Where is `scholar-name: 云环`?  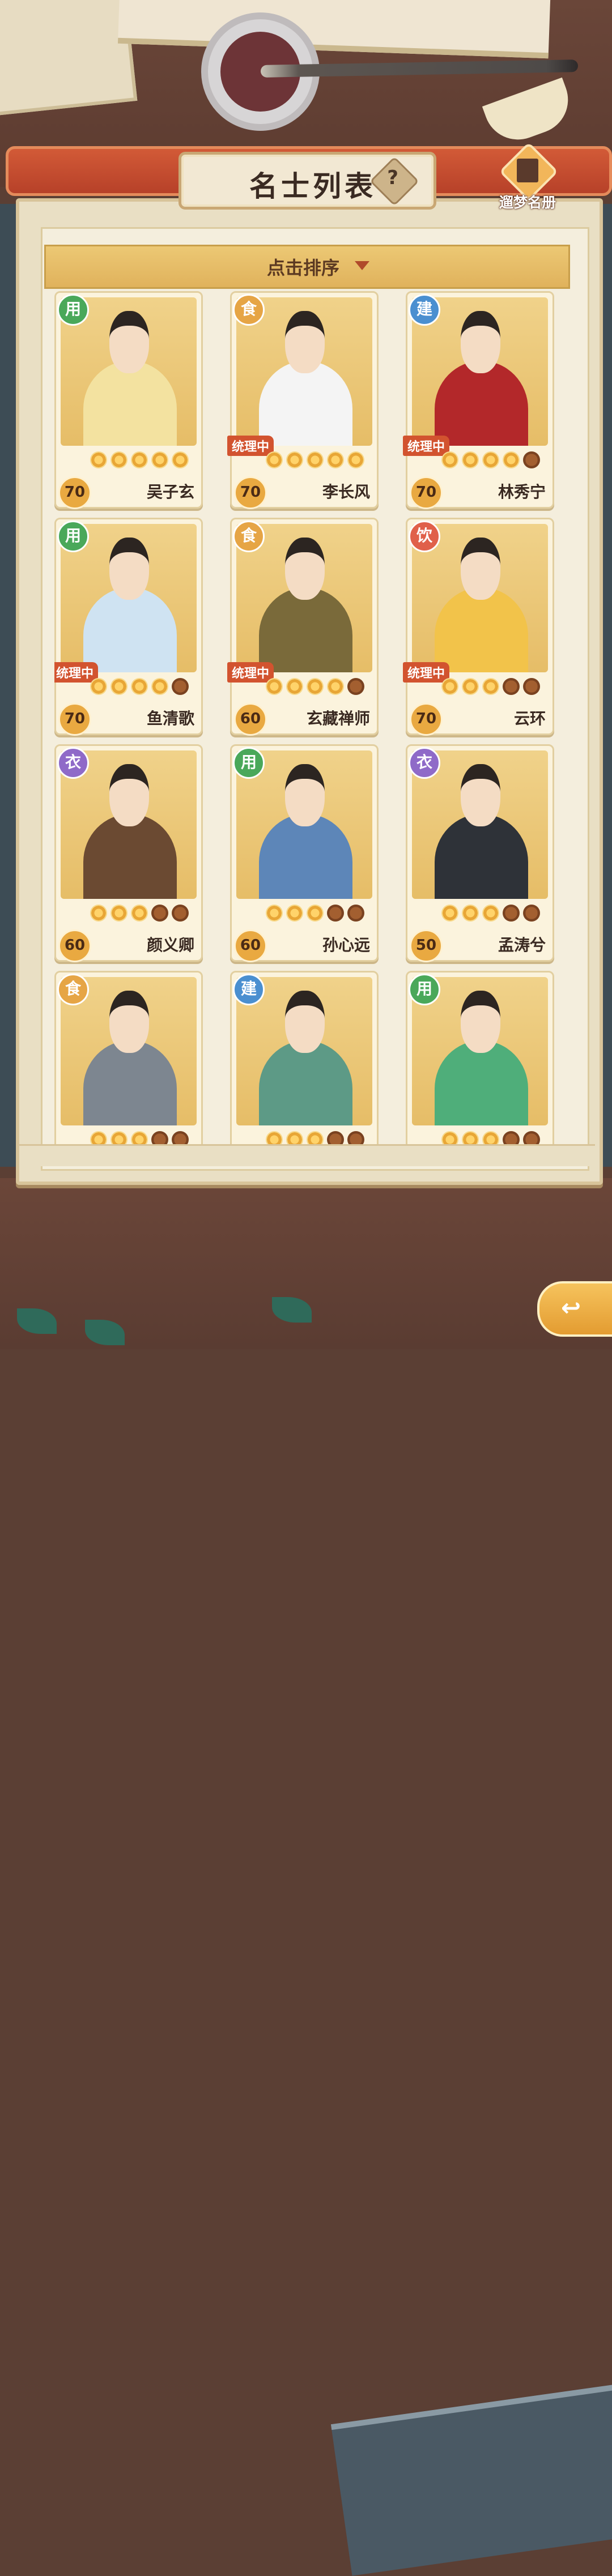
scholar-name: 云环 is located at coordinates (529, 718).